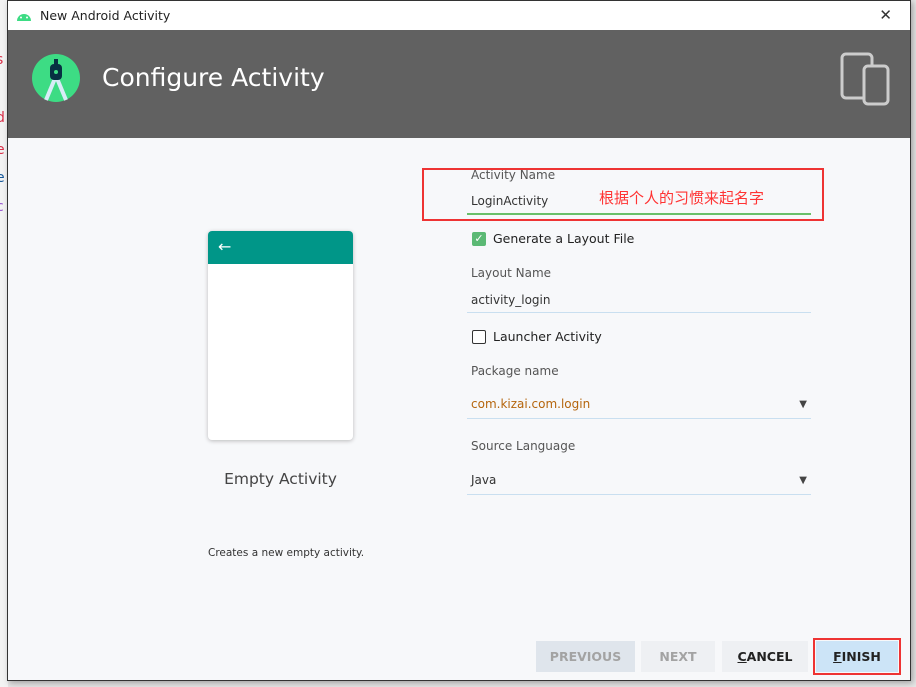 The width and height of the screenshot is (916, 687). What do you see at coordinates (105, 15) in the screenshot?
I see `window-title: New Android Activity` at bounding box center [105, 15].